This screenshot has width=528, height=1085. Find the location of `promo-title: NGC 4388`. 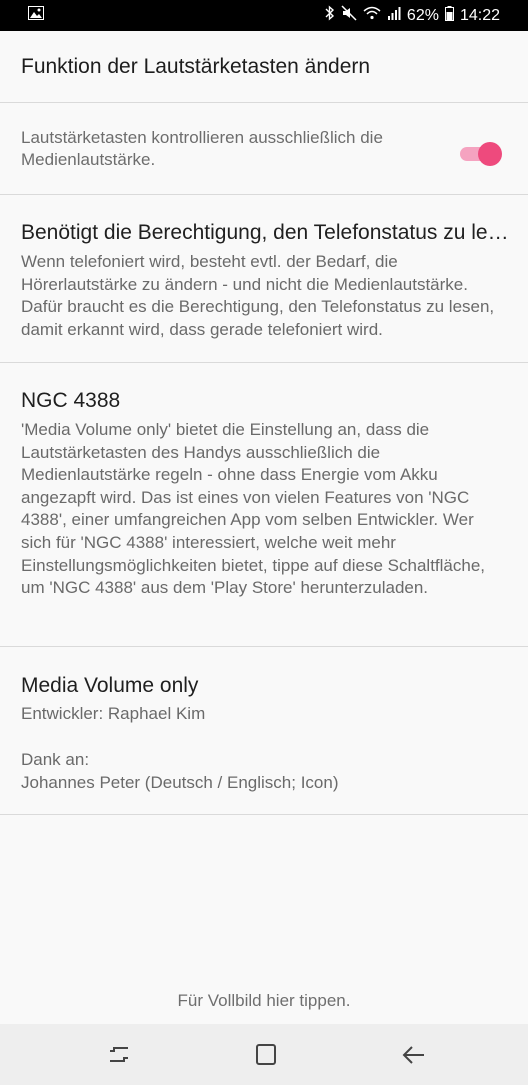

promo-title: NGC 4388 is located at coordinates (71, 400).